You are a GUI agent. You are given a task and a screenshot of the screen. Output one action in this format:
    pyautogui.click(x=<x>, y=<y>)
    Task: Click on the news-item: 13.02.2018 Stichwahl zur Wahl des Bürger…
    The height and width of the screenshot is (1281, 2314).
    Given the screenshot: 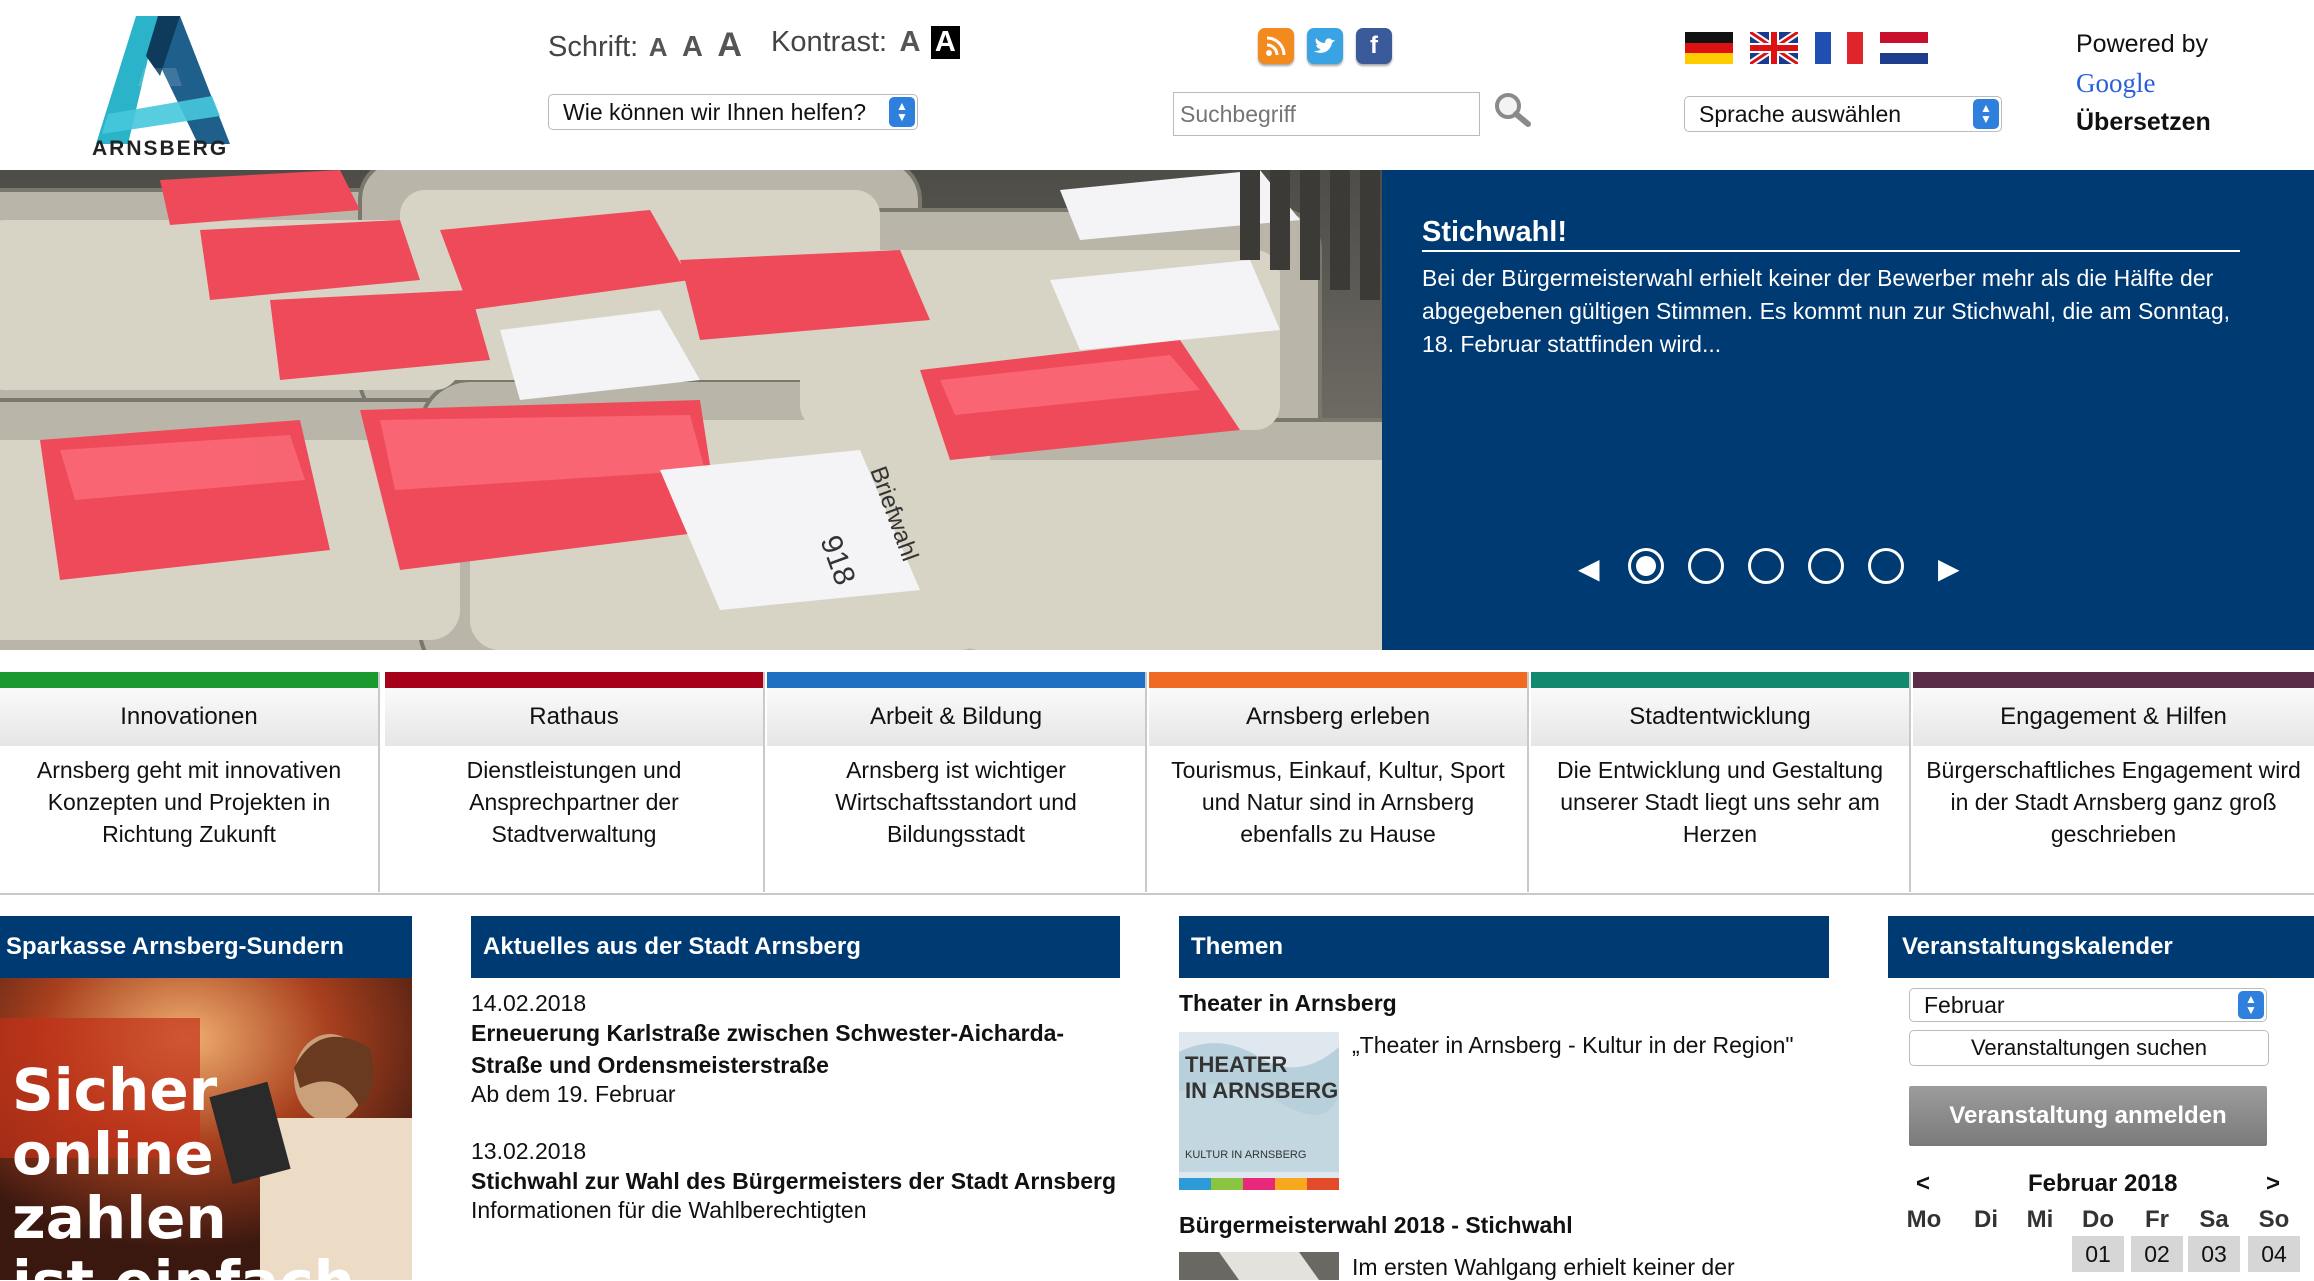 What is the action you would take?
    pyautogui.click(x=795, y=1181)
    